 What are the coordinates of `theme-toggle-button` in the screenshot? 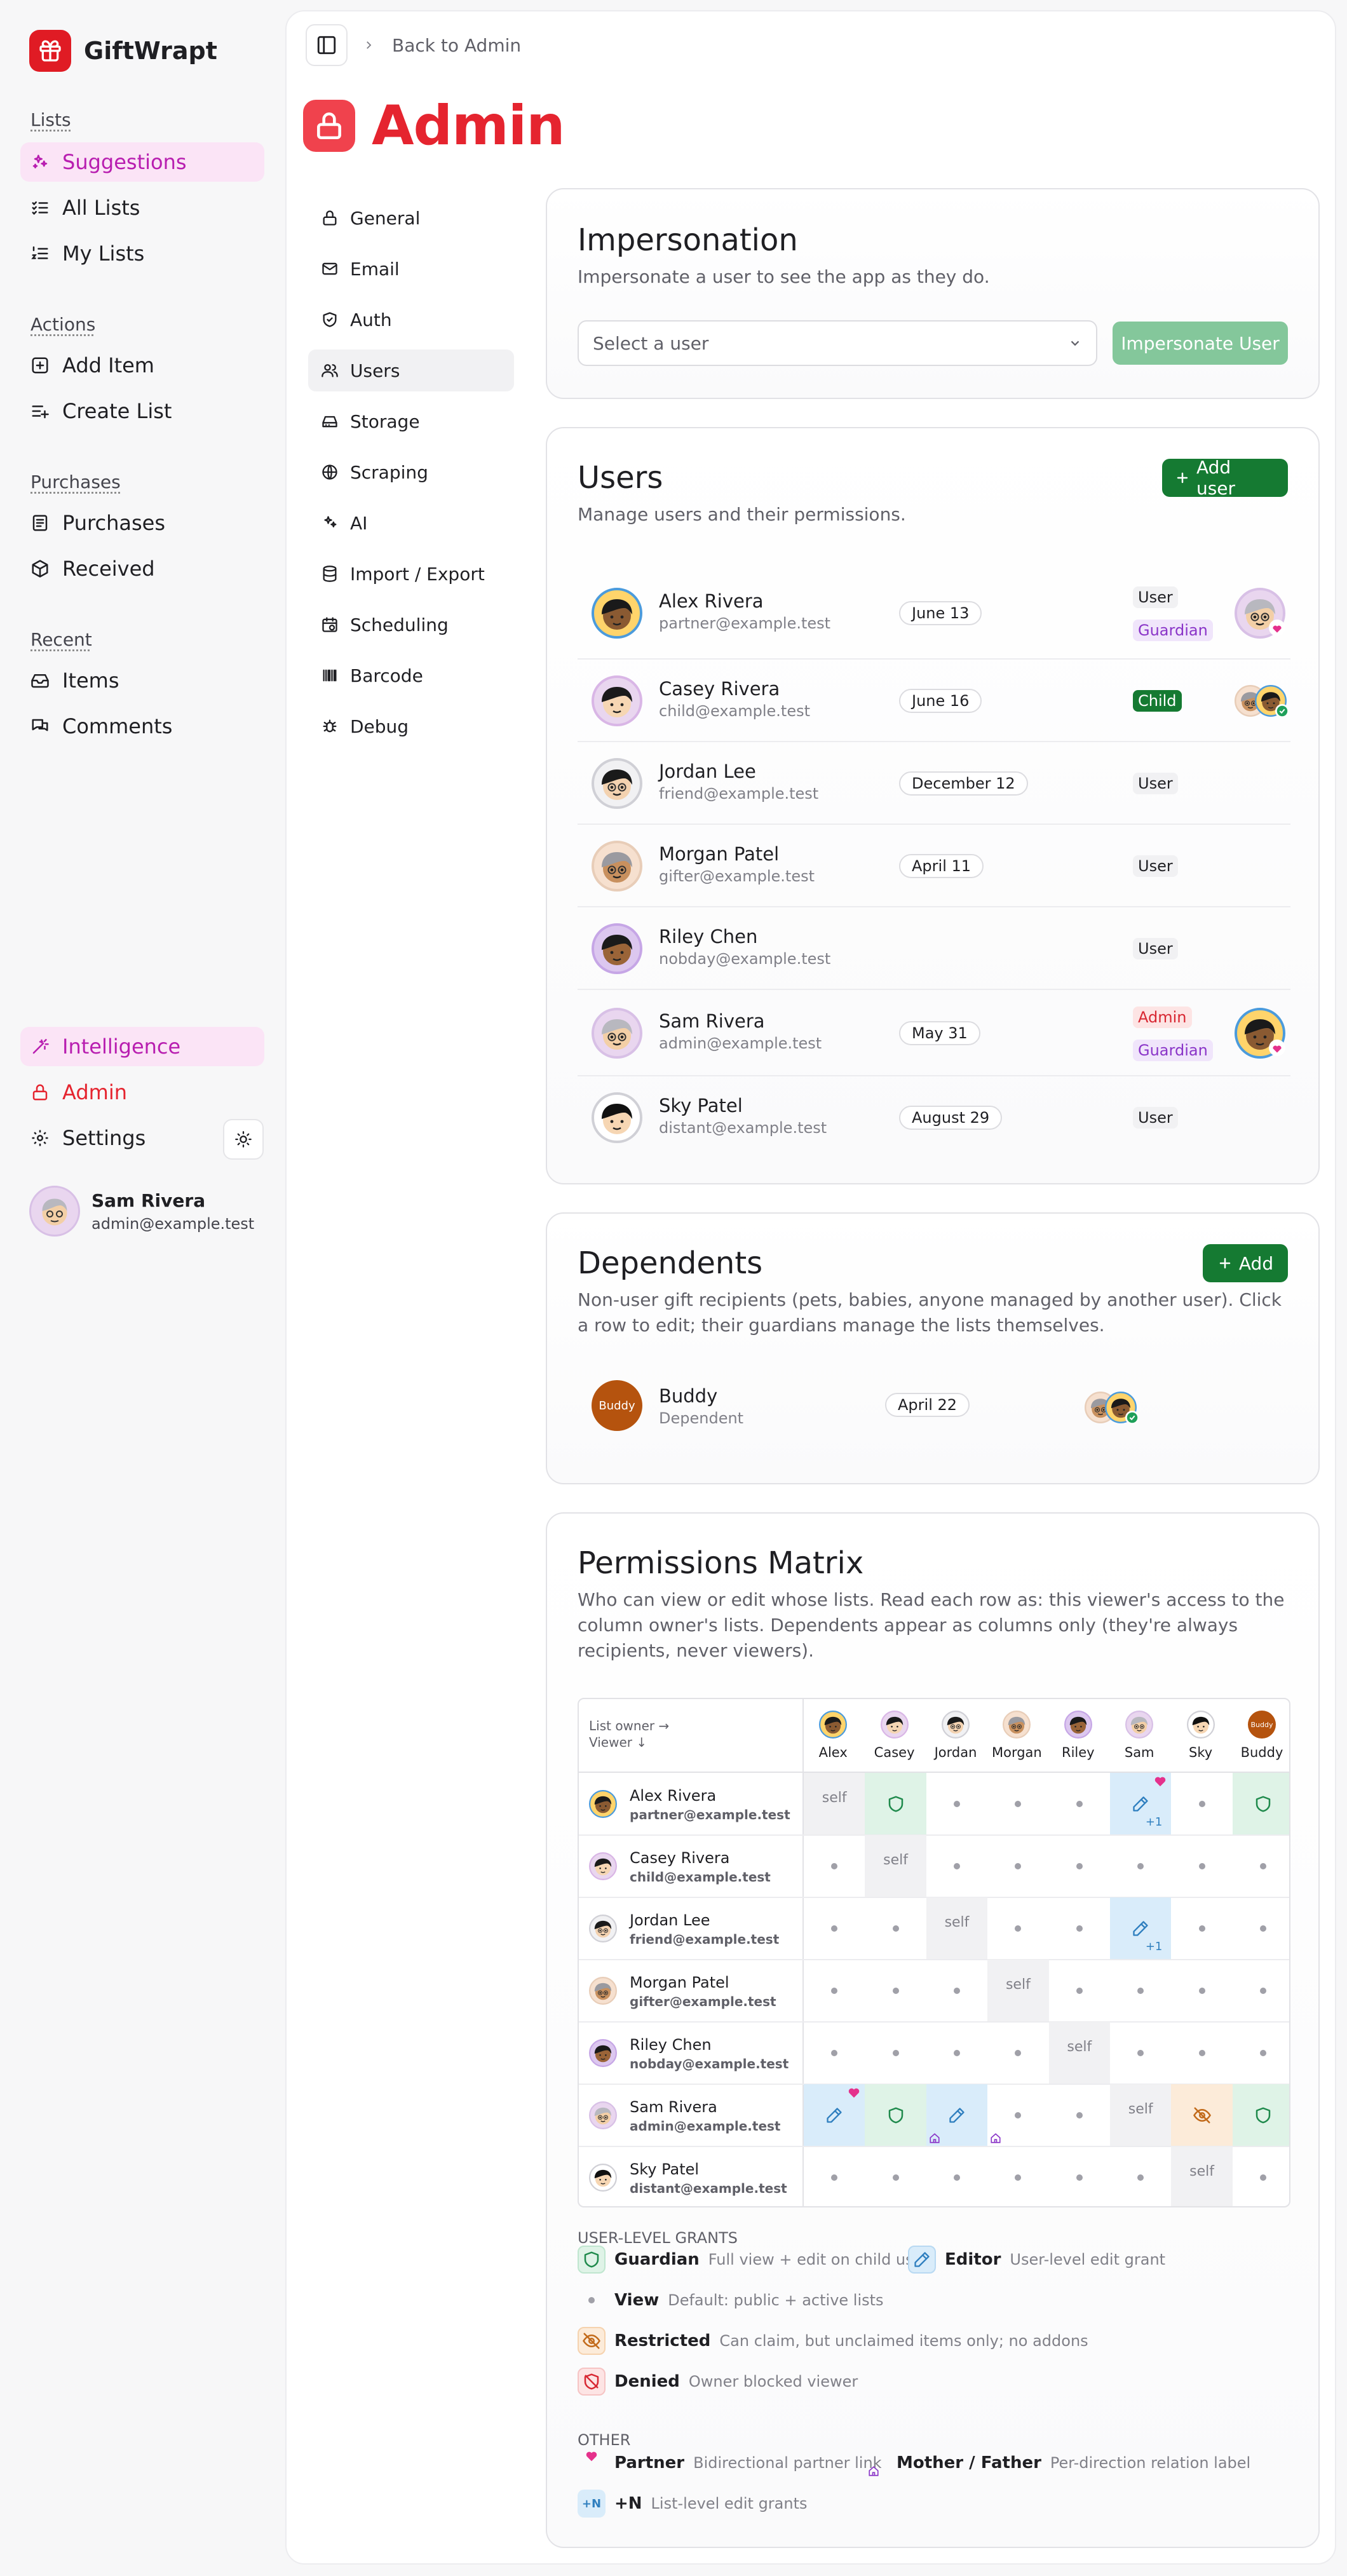 It's located at (244, 1139).